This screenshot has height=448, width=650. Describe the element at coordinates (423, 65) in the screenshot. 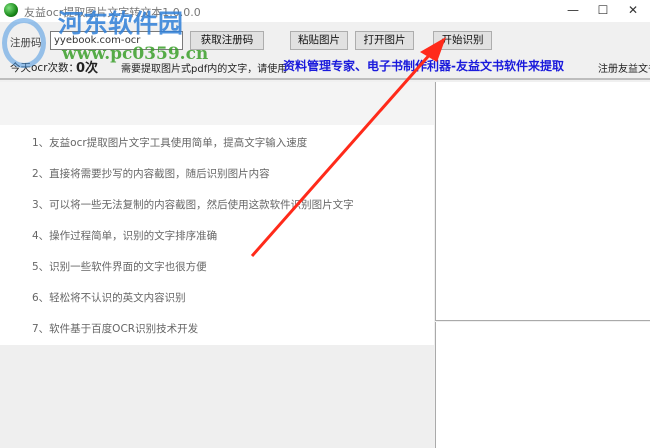

I see `promo-link: 资料管理专家、电子书制作利器-友益文书软件来提取` at that location.